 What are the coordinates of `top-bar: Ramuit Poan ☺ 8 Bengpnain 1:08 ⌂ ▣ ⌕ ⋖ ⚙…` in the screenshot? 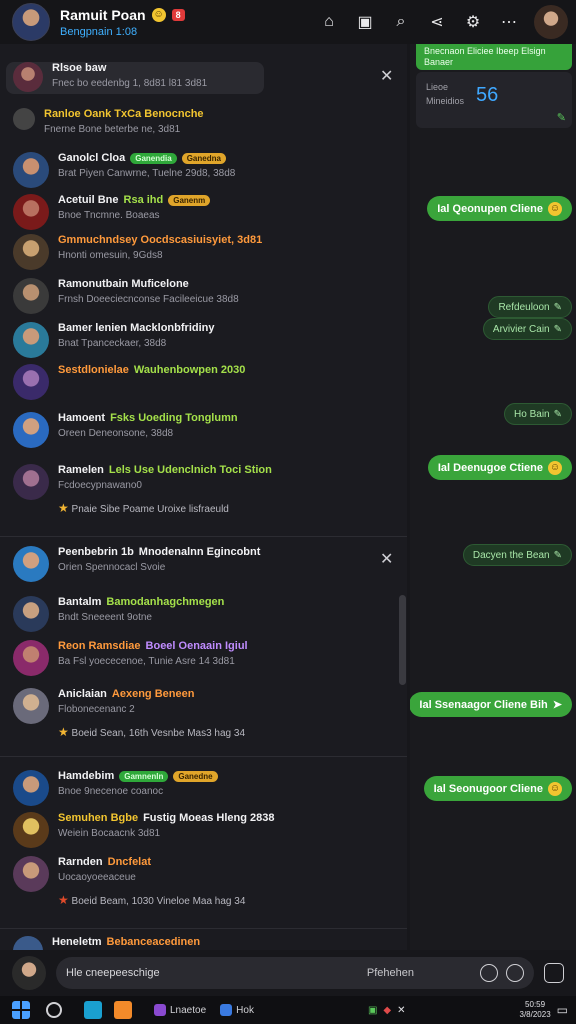 It's located at (288, 22).